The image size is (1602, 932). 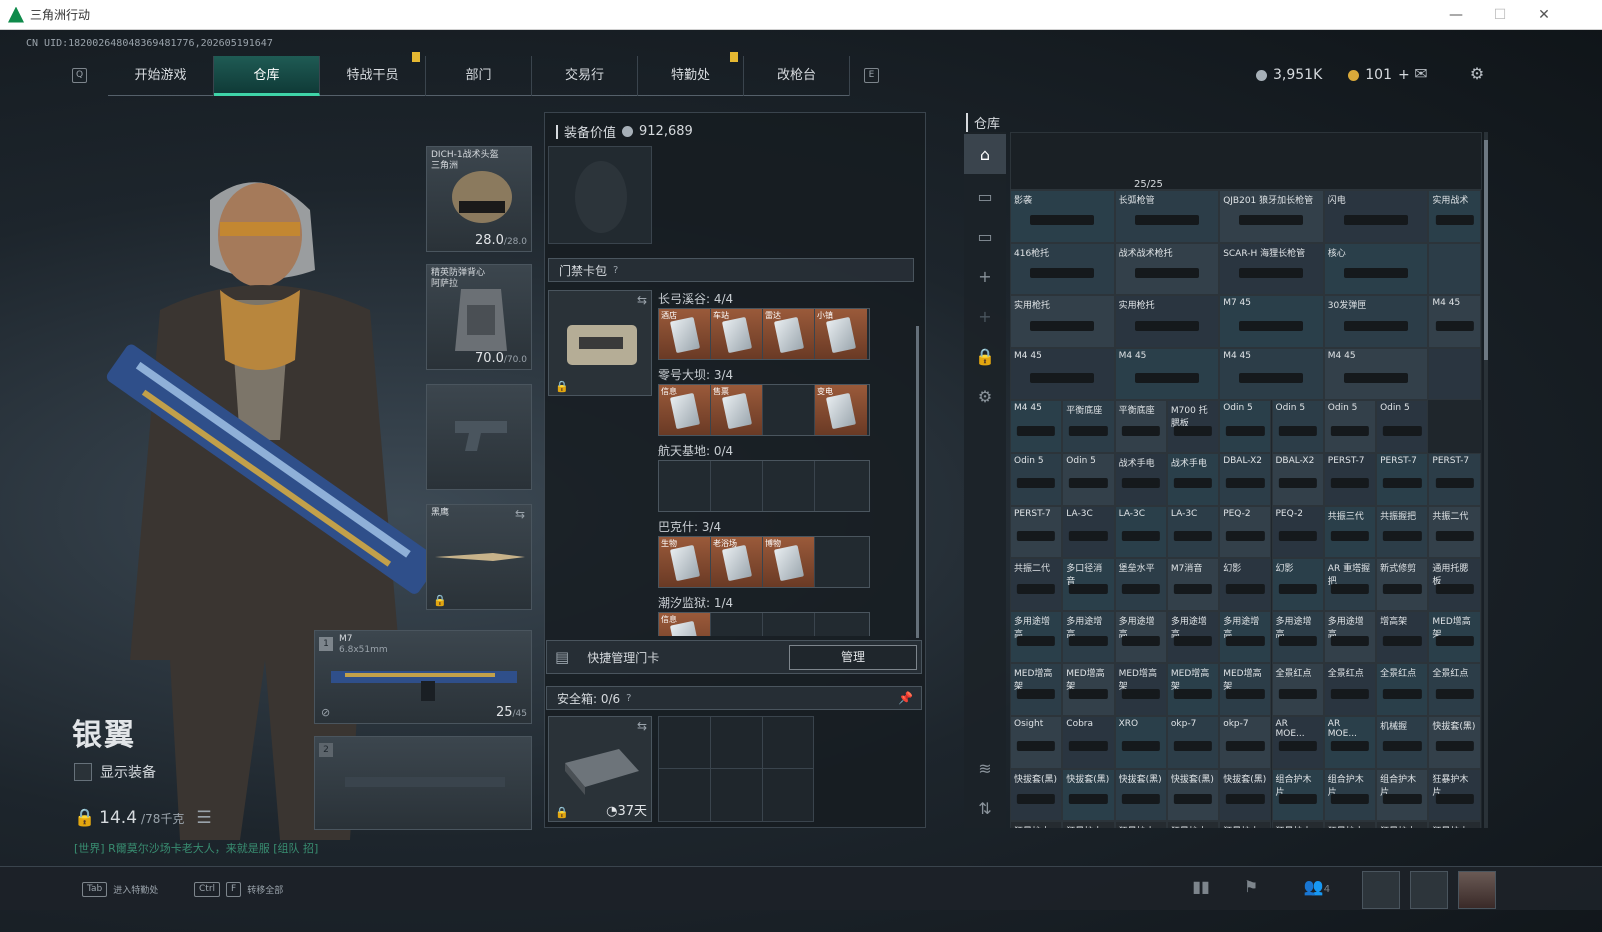 I want to click on keycard-item: 变电, so click(x=841, y=410).